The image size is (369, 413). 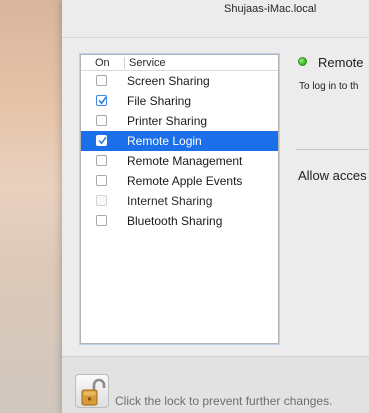 I want to click on service-row-bluetooth-sharing: Bluetooth Sharing, so click(x=179, y=221).